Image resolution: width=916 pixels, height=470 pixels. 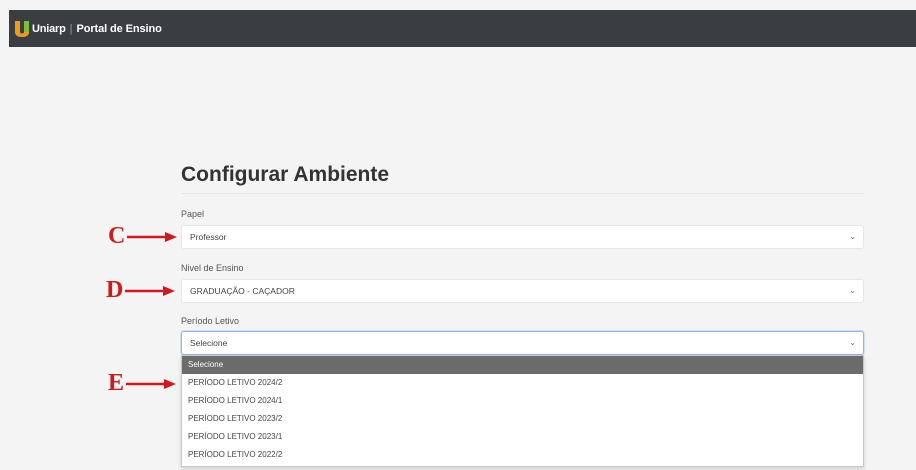 What do you see at coordinates (209, 343) in the screenshot?
I see `periodo-letivo-select-value: Selecione` at bounding box center [209, 343].